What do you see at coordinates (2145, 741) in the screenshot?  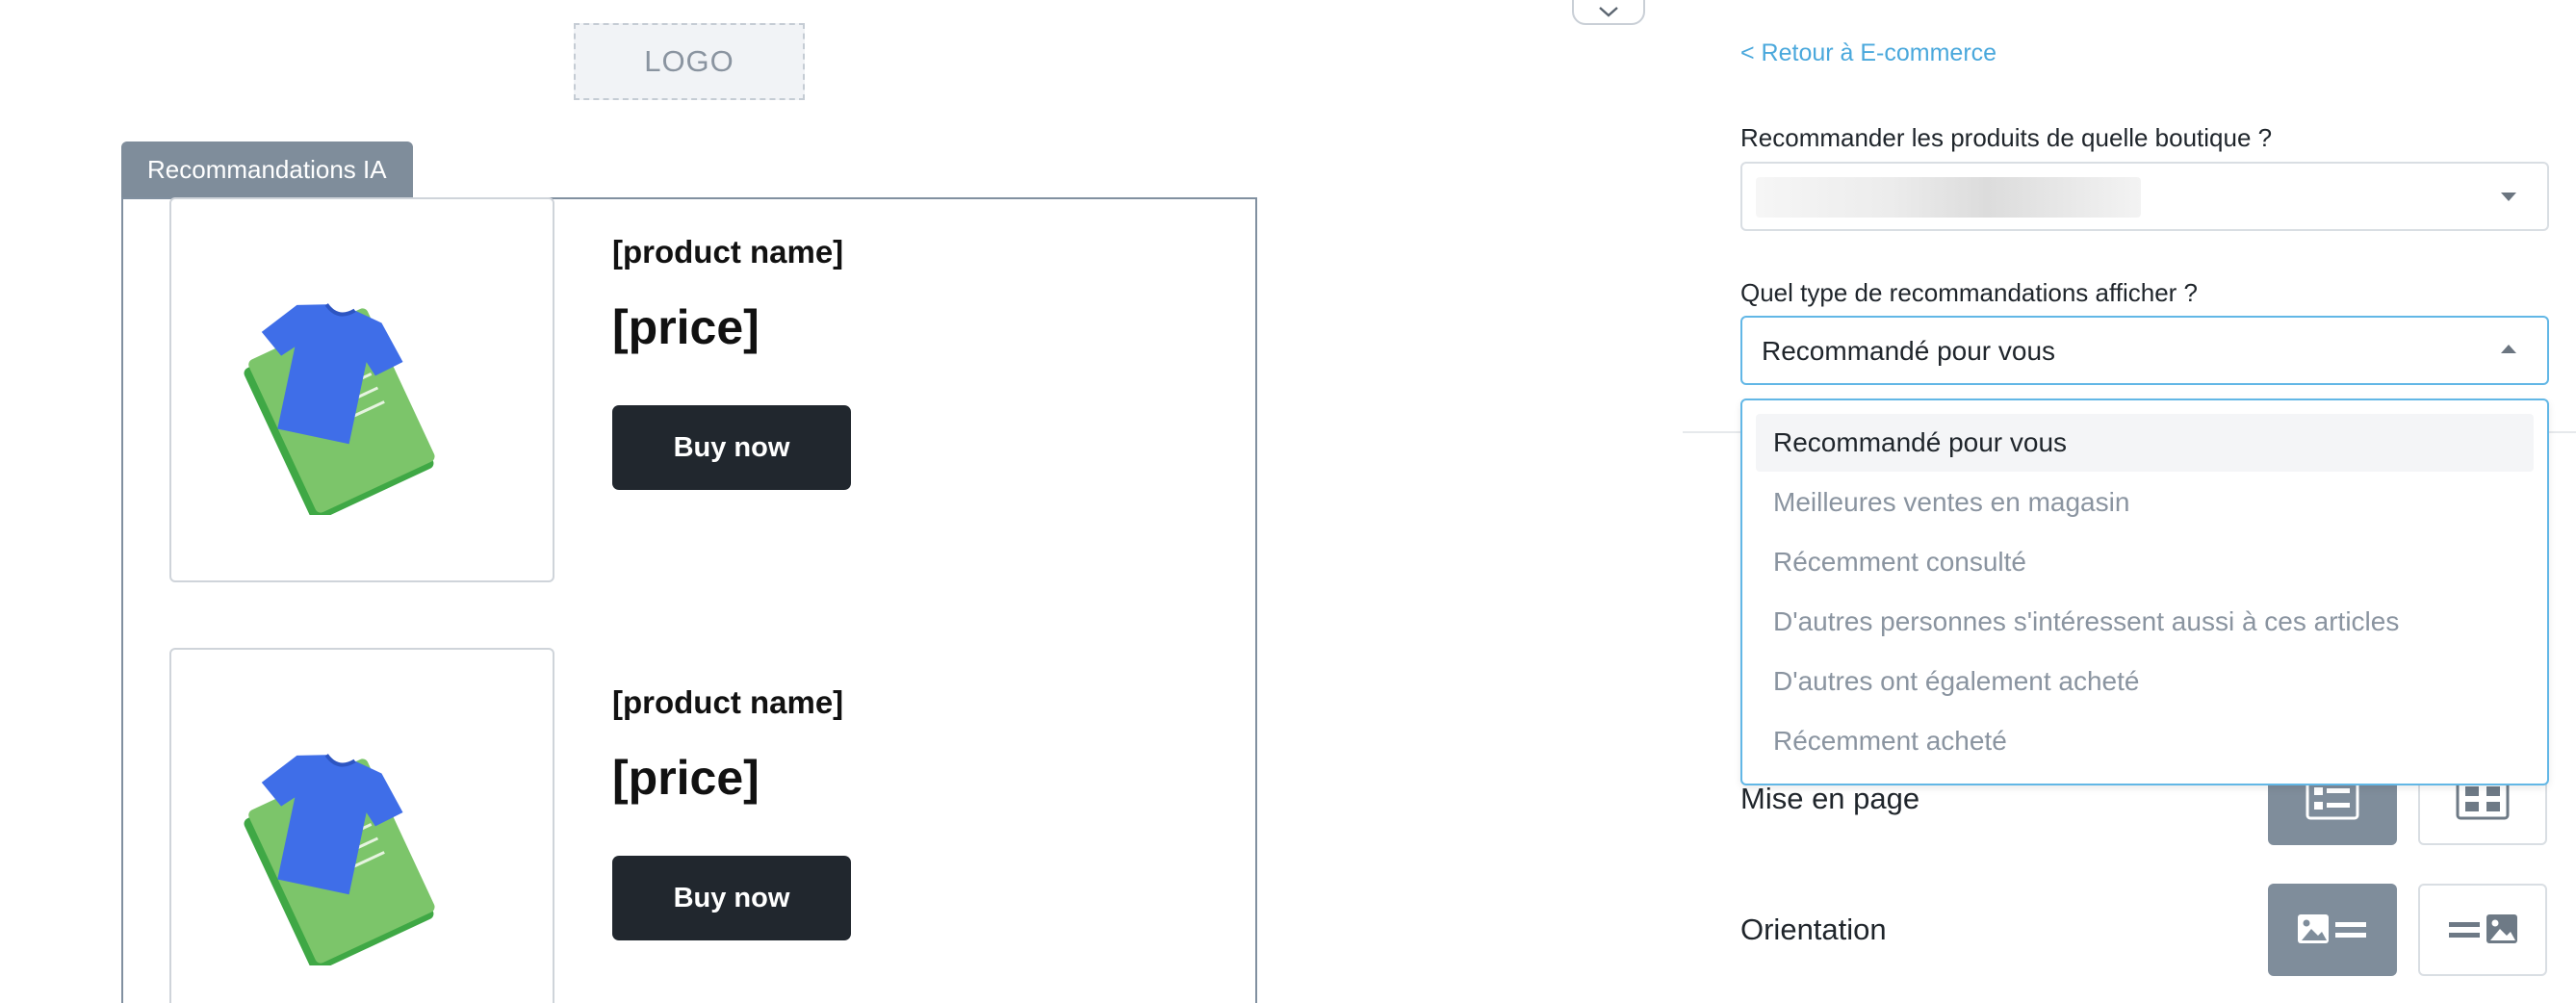 I see `dropdown-option: Récemment acheté` at bounding box center [2145, 741].